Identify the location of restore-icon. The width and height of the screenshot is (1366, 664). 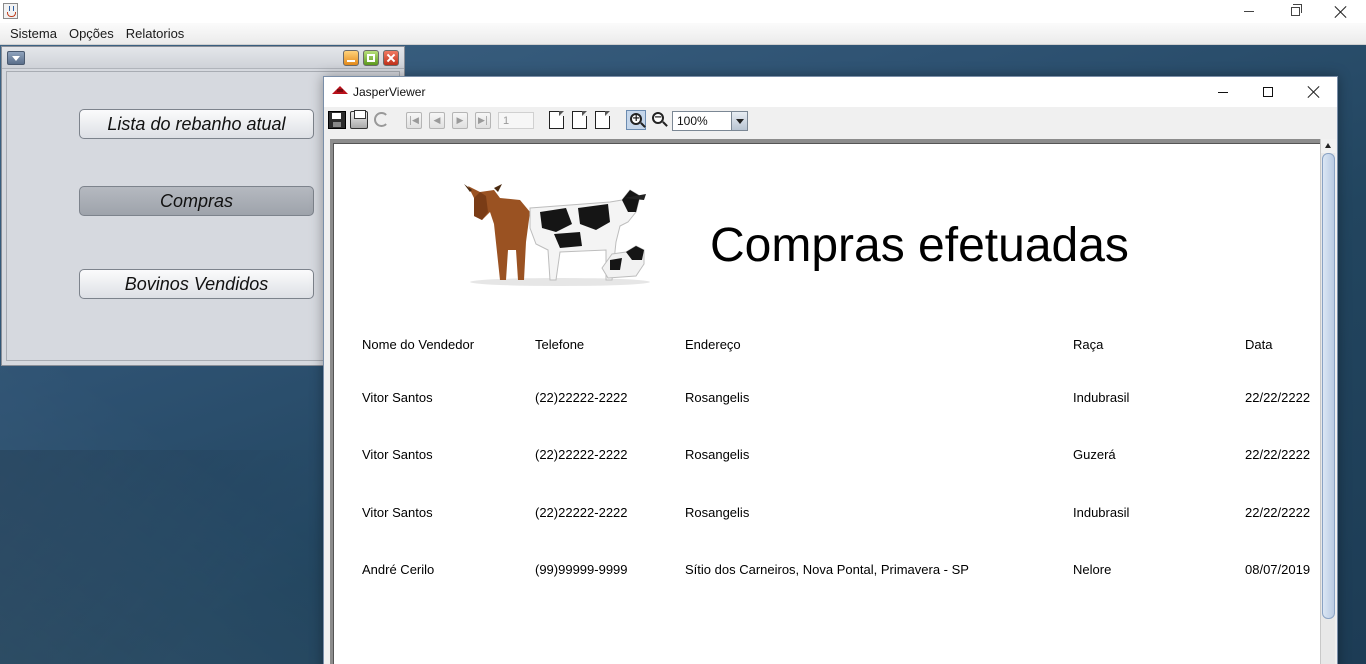
(1296, 10).